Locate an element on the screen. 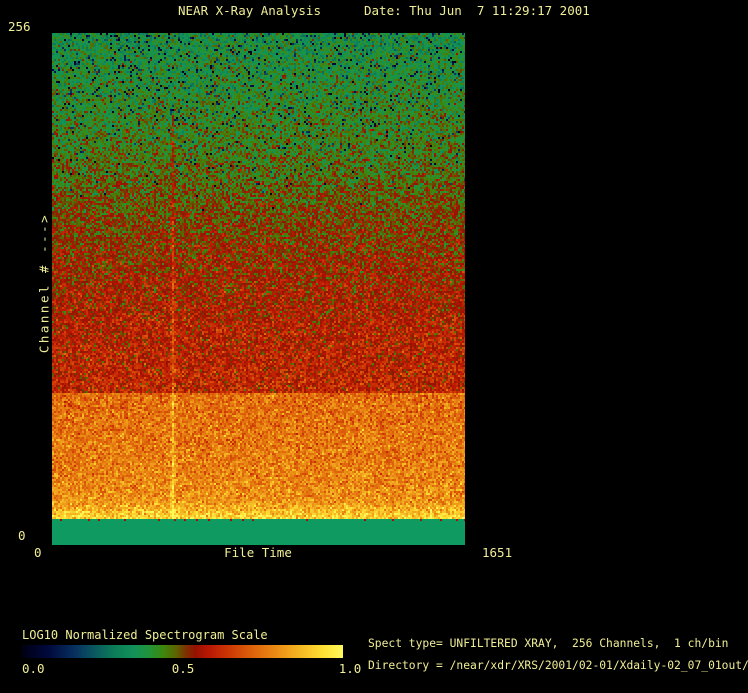  x-axis-max-label: 1651 is located at coordinates (497, 552).